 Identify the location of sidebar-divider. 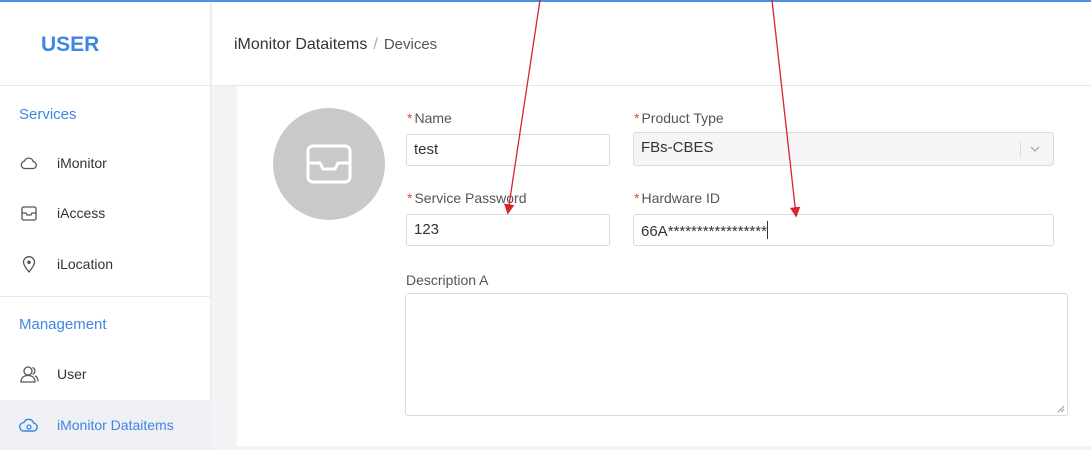
(105, 296).